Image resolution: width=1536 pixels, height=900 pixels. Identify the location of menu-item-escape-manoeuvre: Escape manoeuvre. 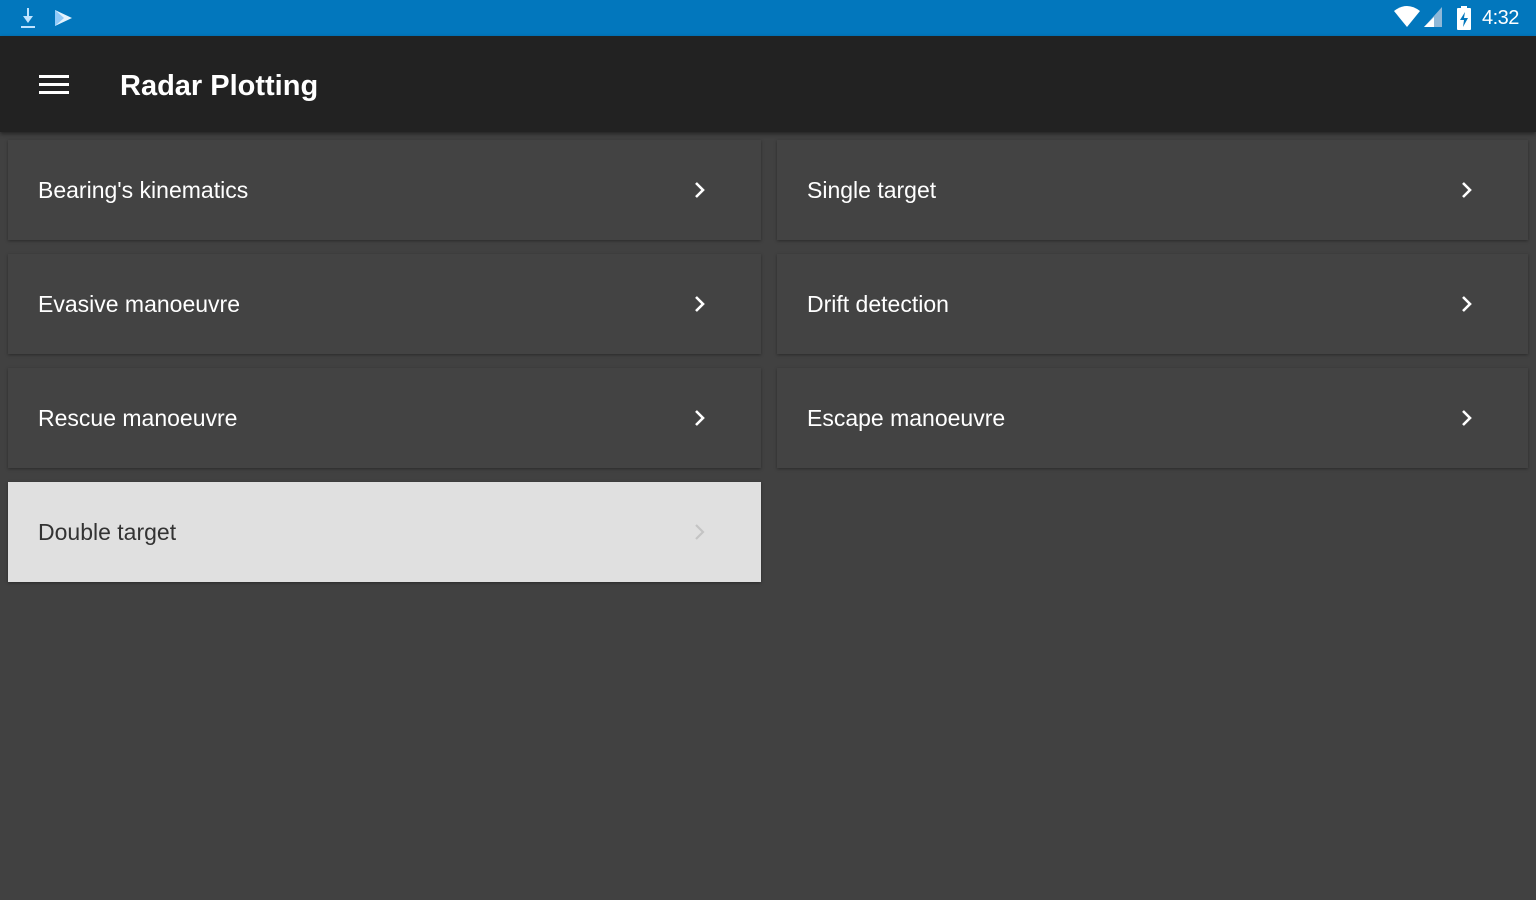
(1152, 418).